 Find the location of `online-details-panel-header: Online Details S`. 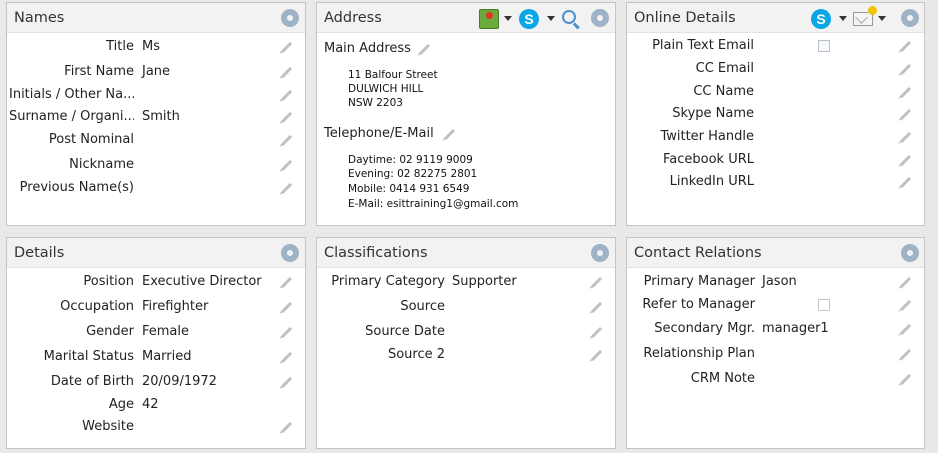

online-details-panel-header: Online Details S is located at coordinates (775, 18).